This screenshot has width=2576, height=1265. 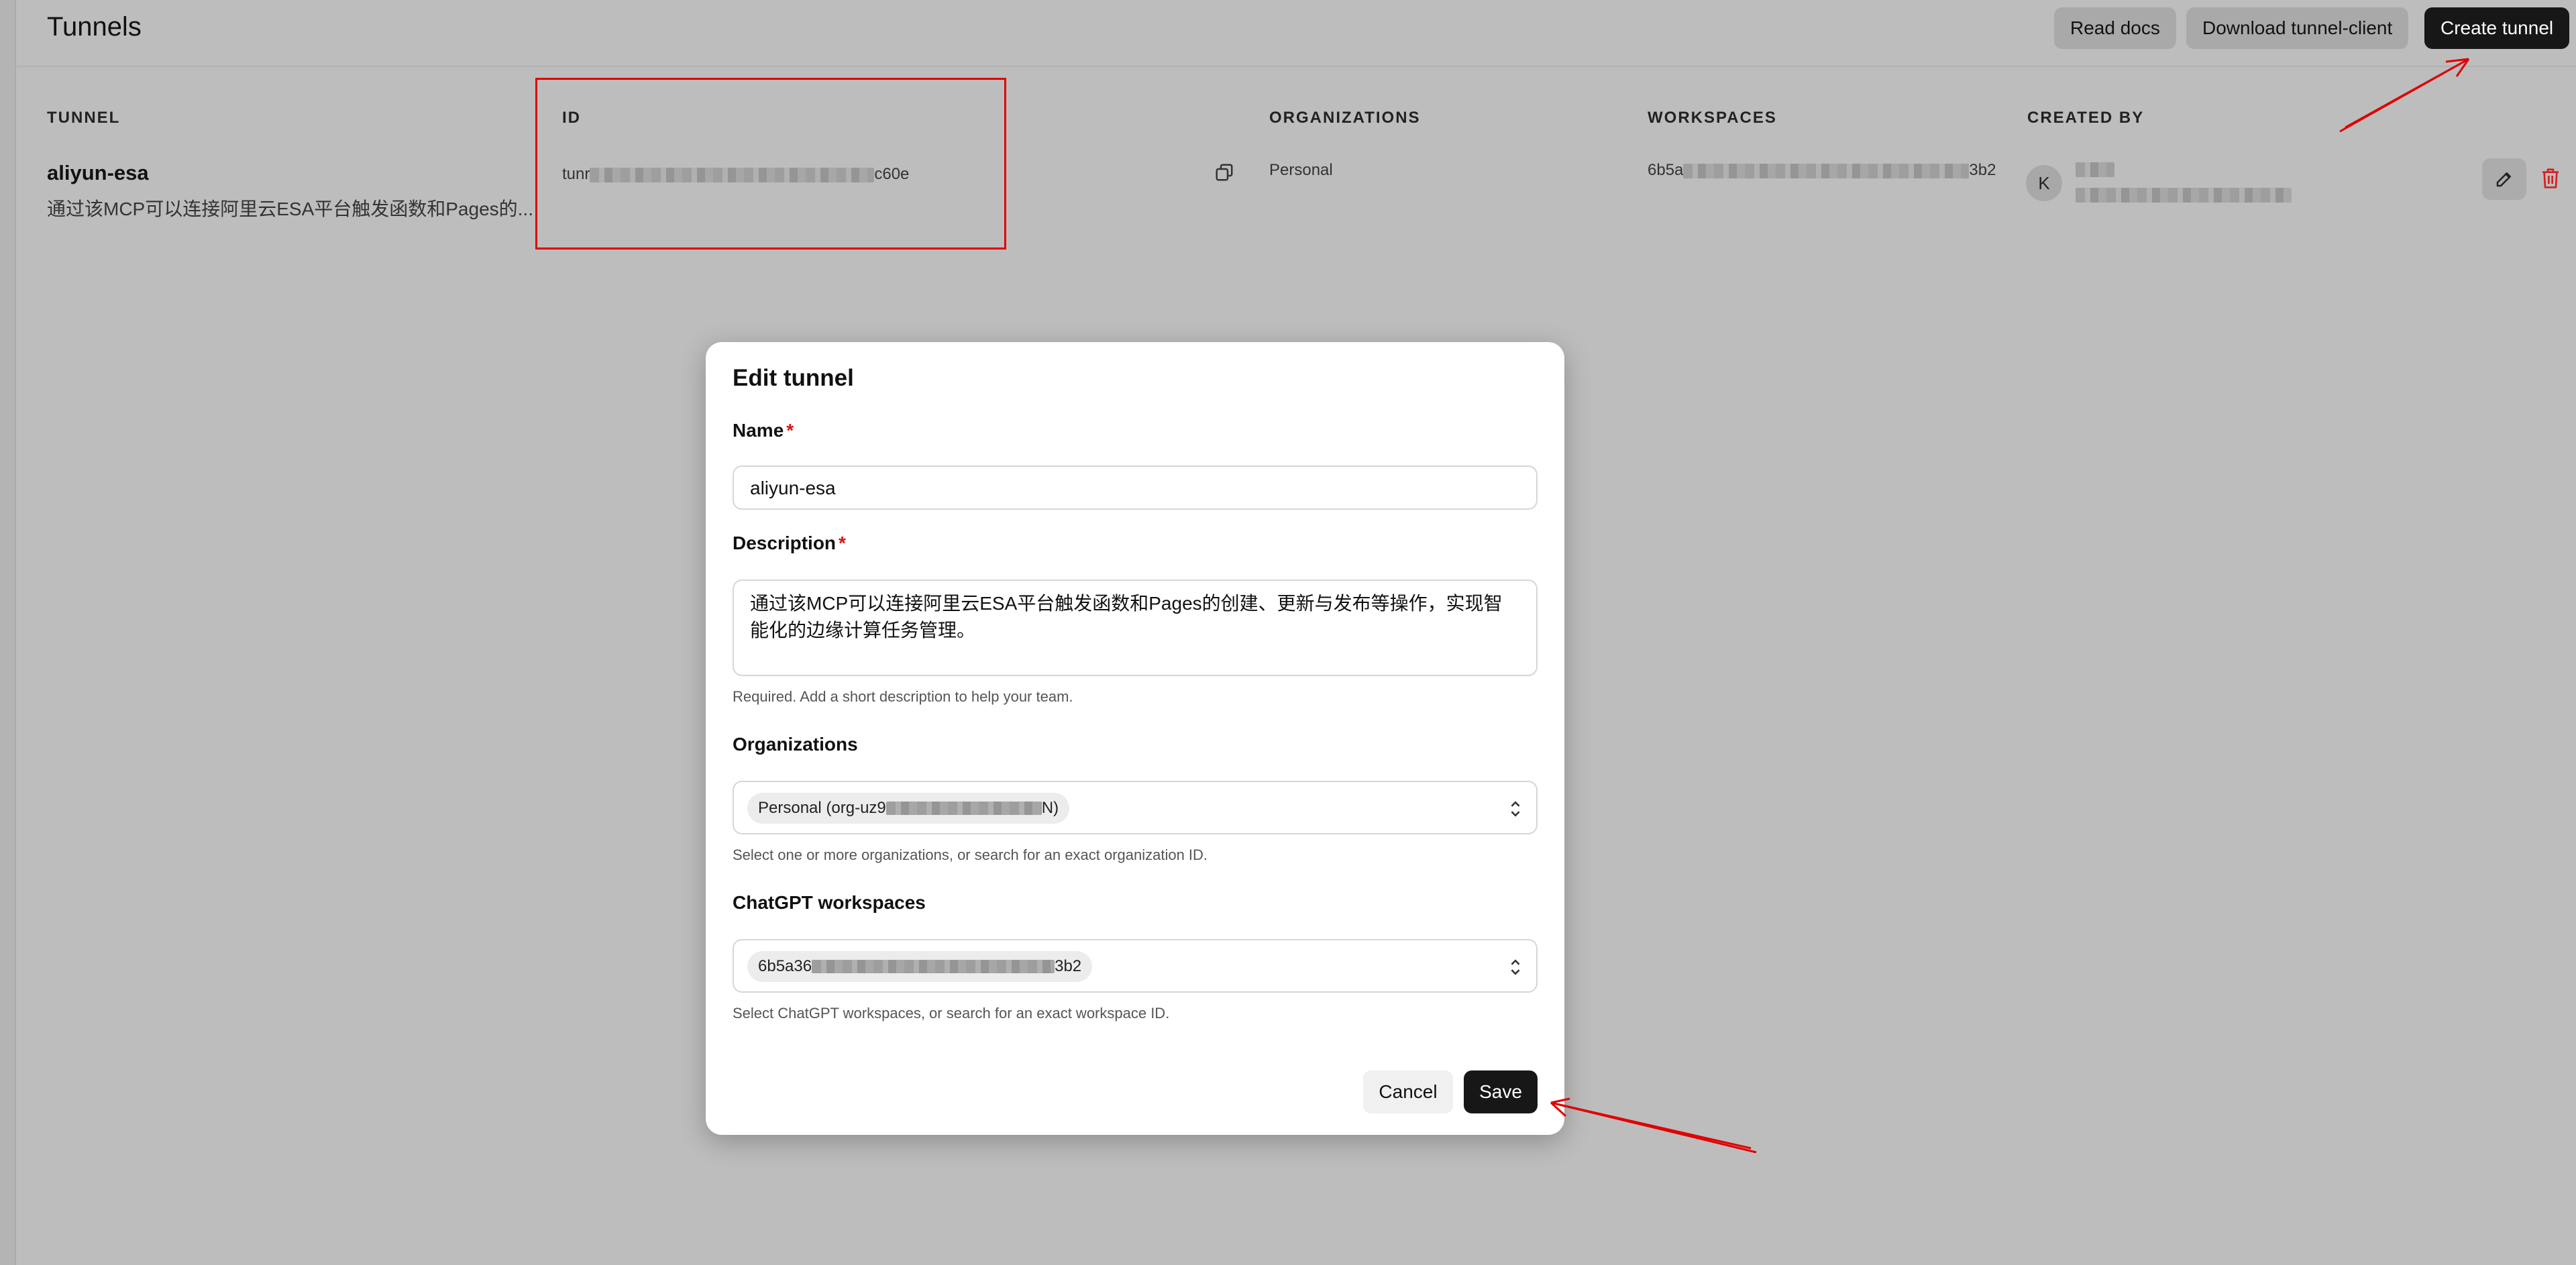 What do you see at coordinates (2550, 178) in the screenshot?
I see `trash-icon` at bounding box center [2550, 178].